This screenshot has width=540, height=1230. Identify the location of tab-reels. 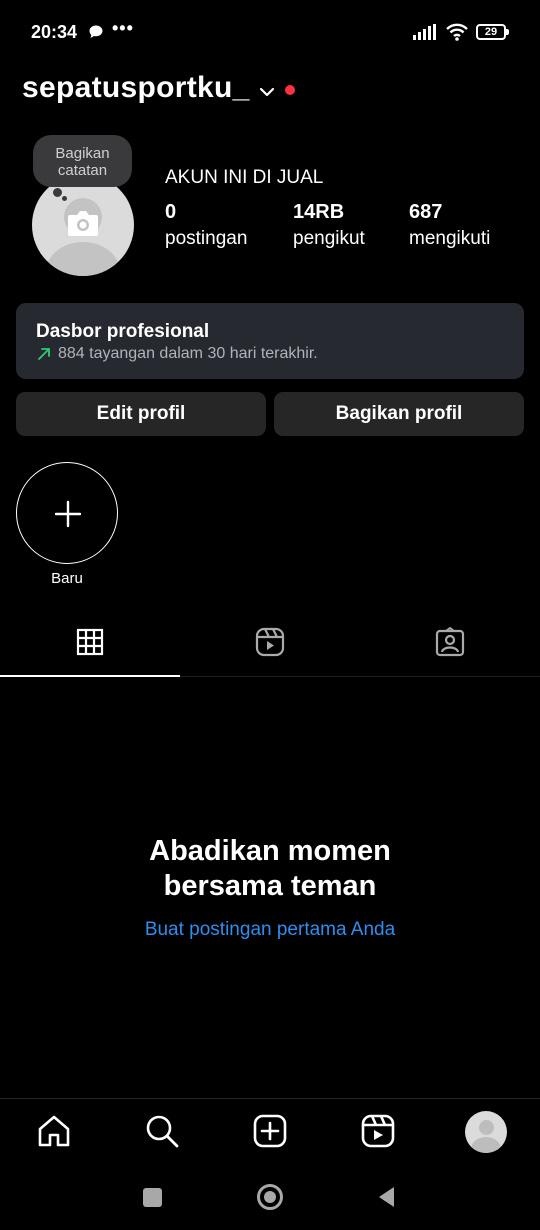
(270, 649).